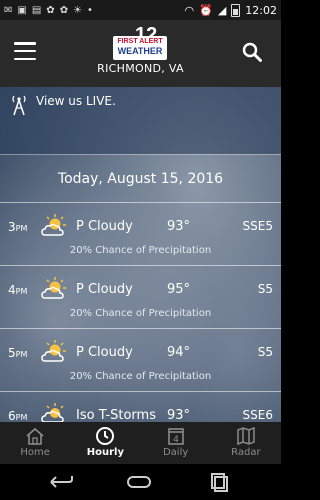 Image resolution: width=320 pixels, height=500 pixels. I want to click on alarm-icon: ⏰, so click(206, 10).